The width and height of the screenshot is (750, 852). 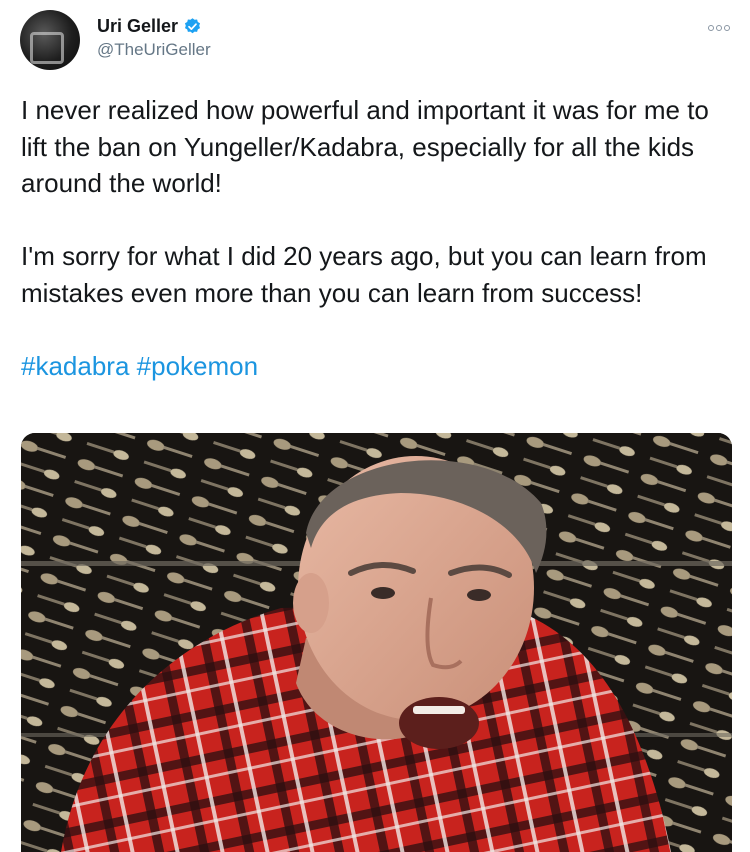 I want to click on tweet-header: Uri Geller @TheUriGeller, so click(x=377, y=41).